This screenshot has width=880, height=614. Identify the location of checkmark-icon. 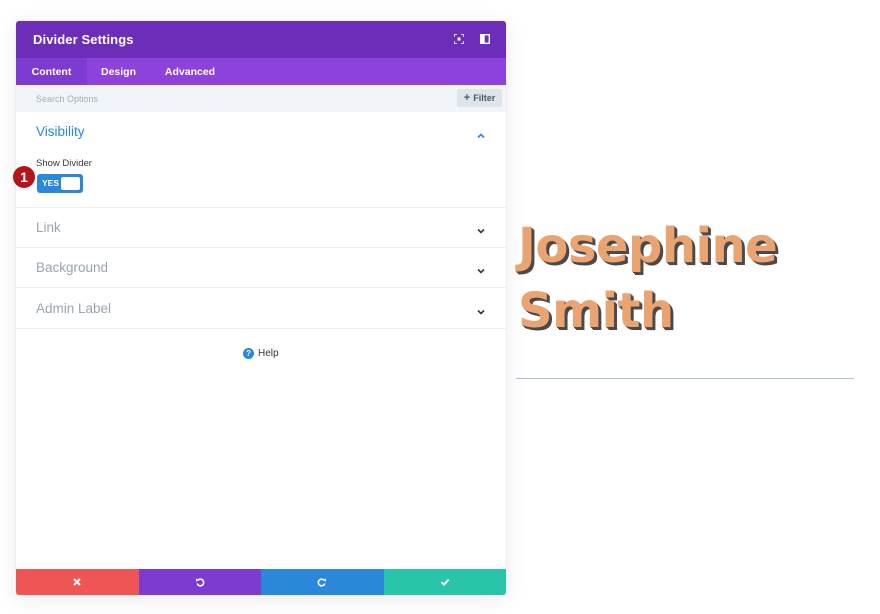
(445, 582).